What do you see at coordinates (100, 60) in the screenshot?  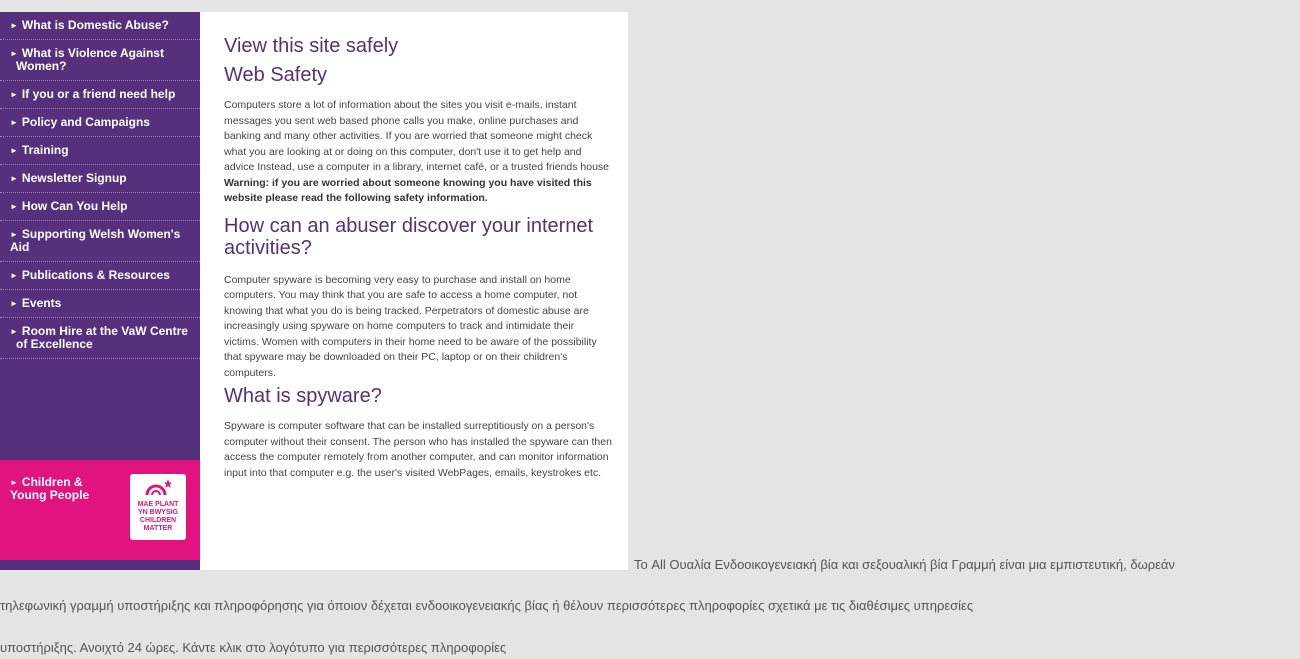 I see `sidebar-item-violence-against-women: ► What is Violence Against Women?` at bounding box center [100, 60].